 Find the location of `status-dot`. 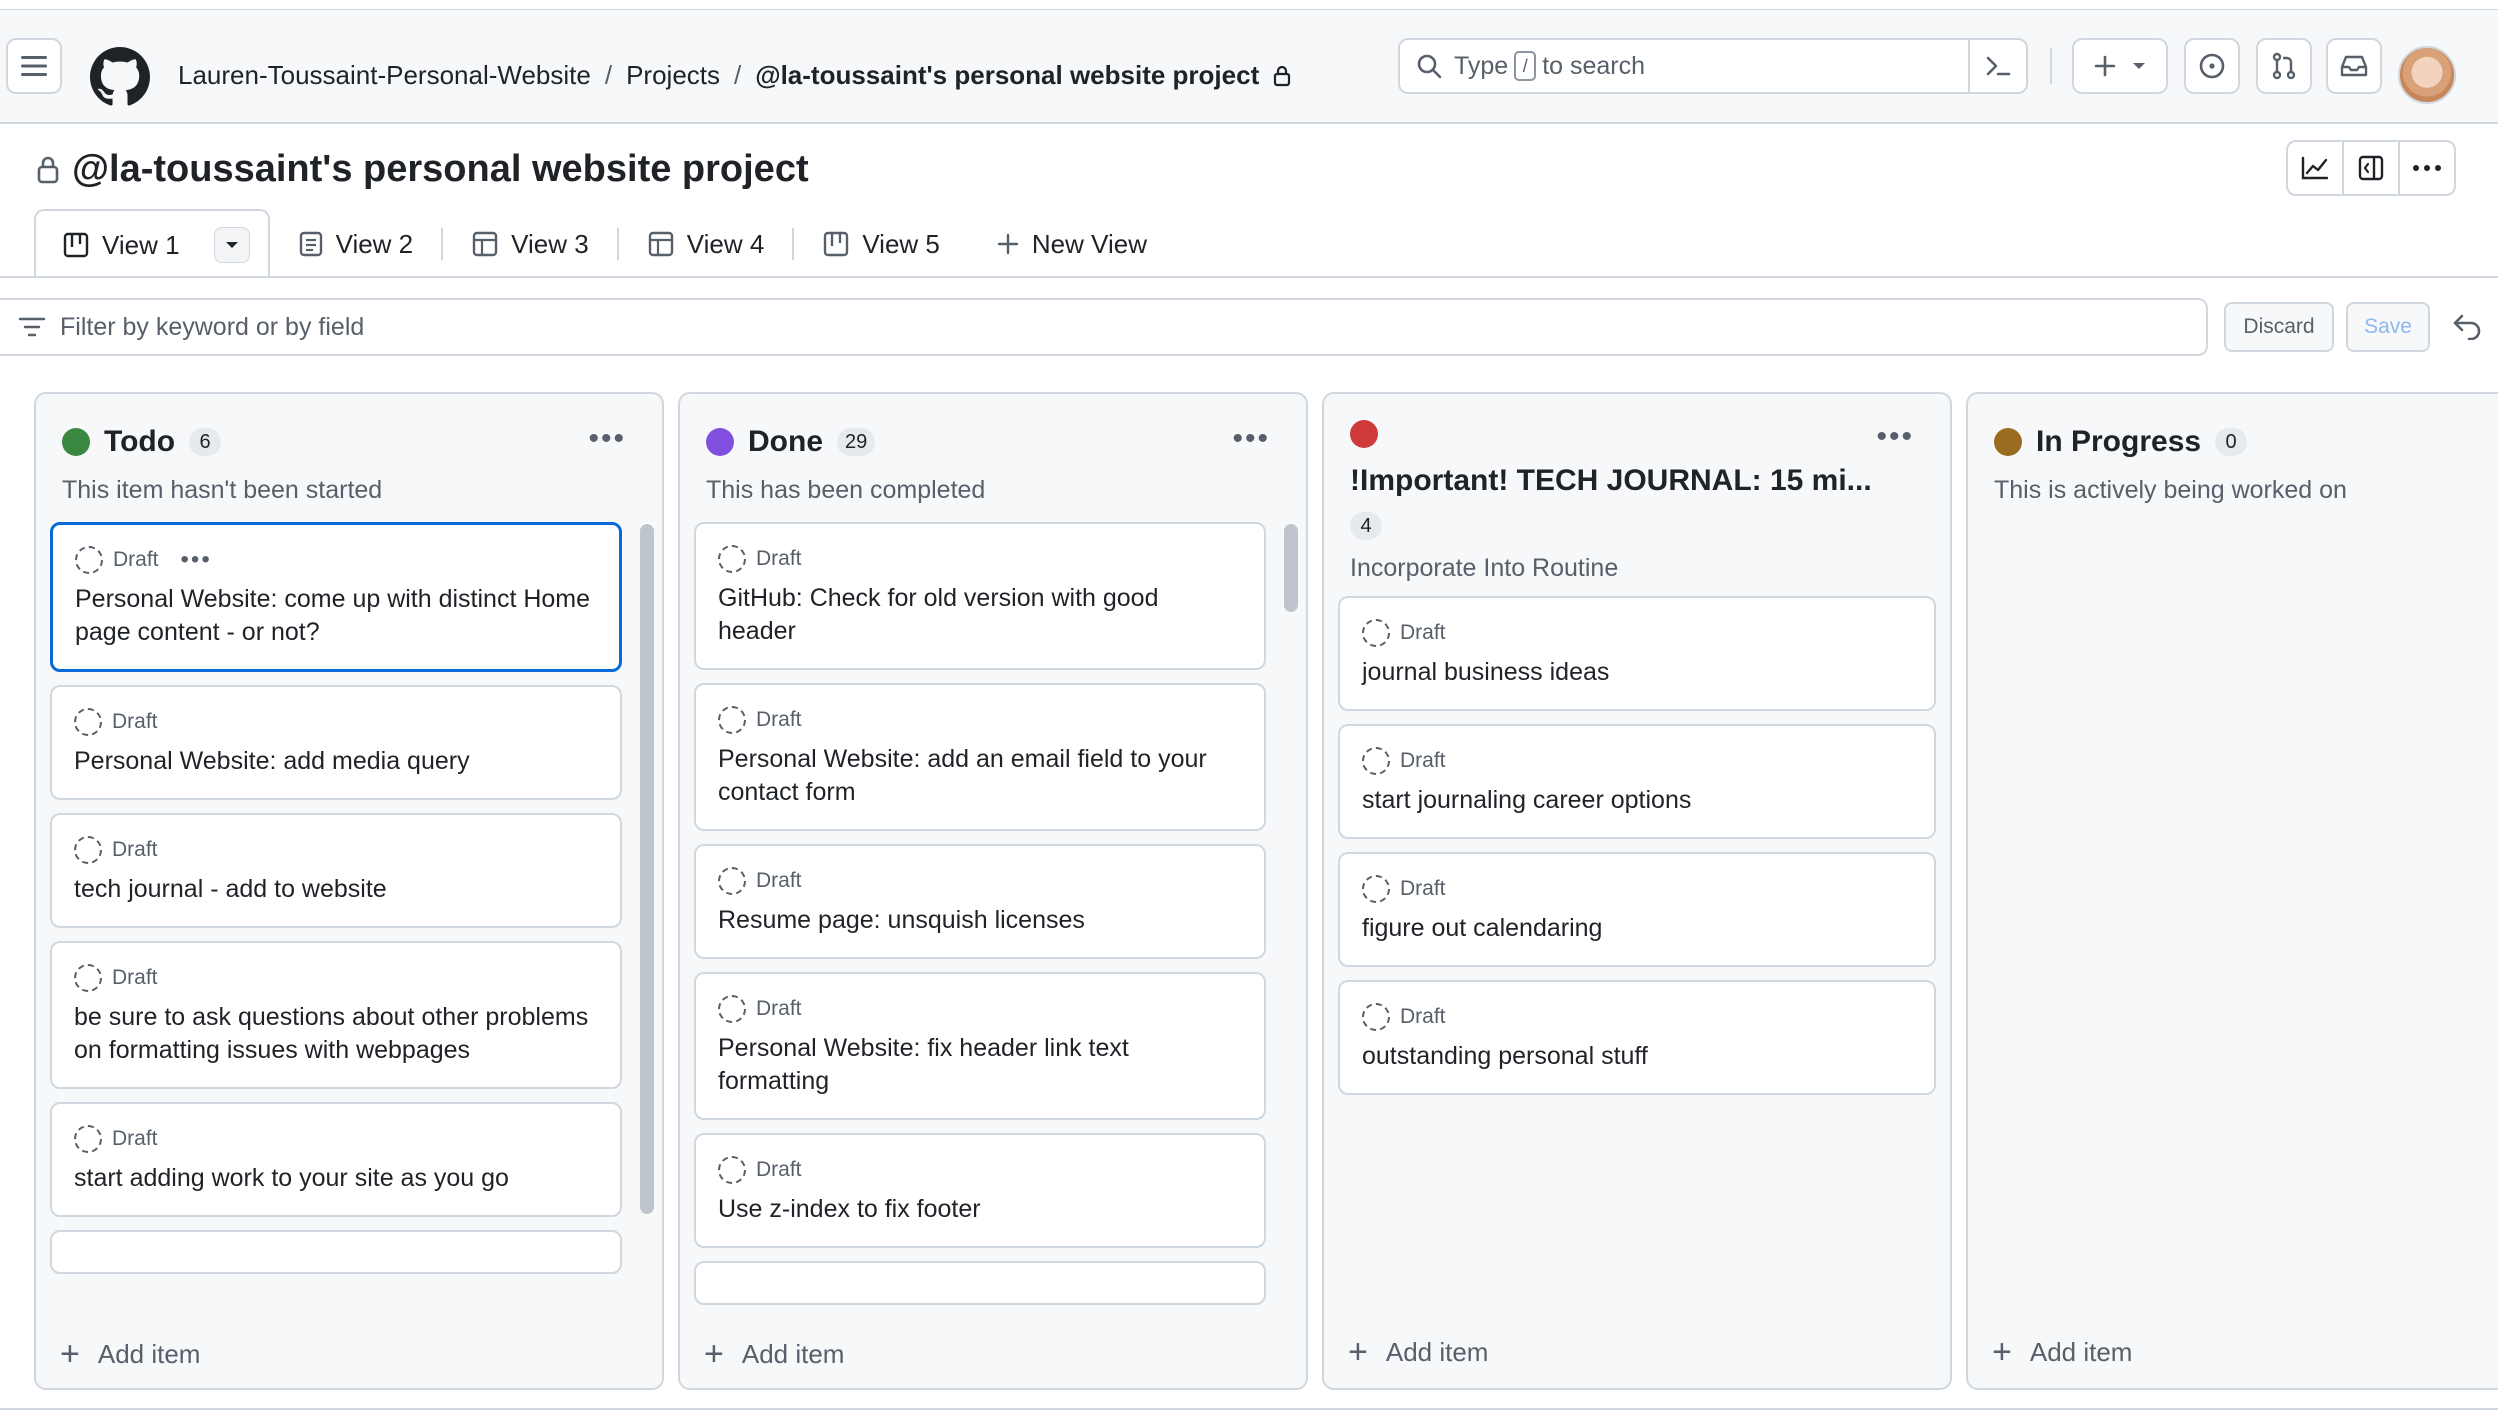

status-dot is located at coordinates (2008, 442).